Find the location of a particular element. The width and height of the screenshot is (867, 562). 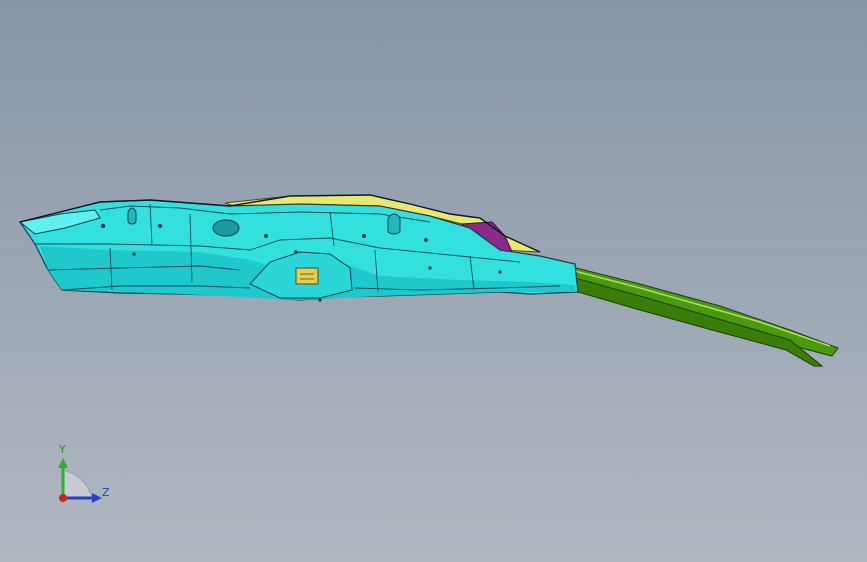

rail-lower is located at coordinates (699, 322).